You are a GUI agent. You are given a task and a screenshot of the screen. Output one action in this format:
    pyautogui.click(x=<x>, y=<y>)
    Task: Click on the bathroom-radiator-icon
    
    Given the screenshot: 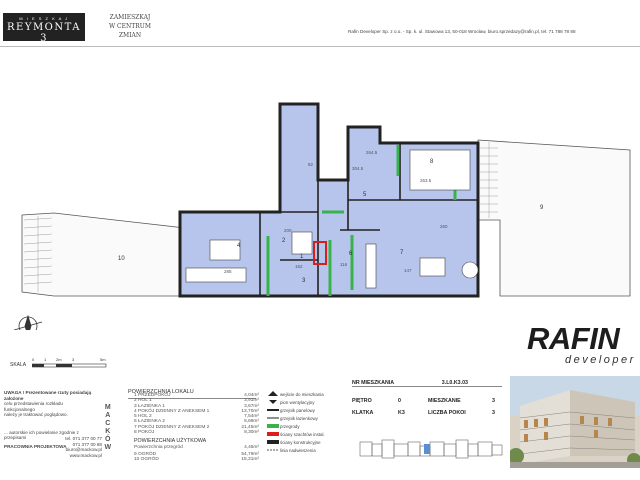 What is the action you would take?
    pyautogui.click(x=273, y=418)
    